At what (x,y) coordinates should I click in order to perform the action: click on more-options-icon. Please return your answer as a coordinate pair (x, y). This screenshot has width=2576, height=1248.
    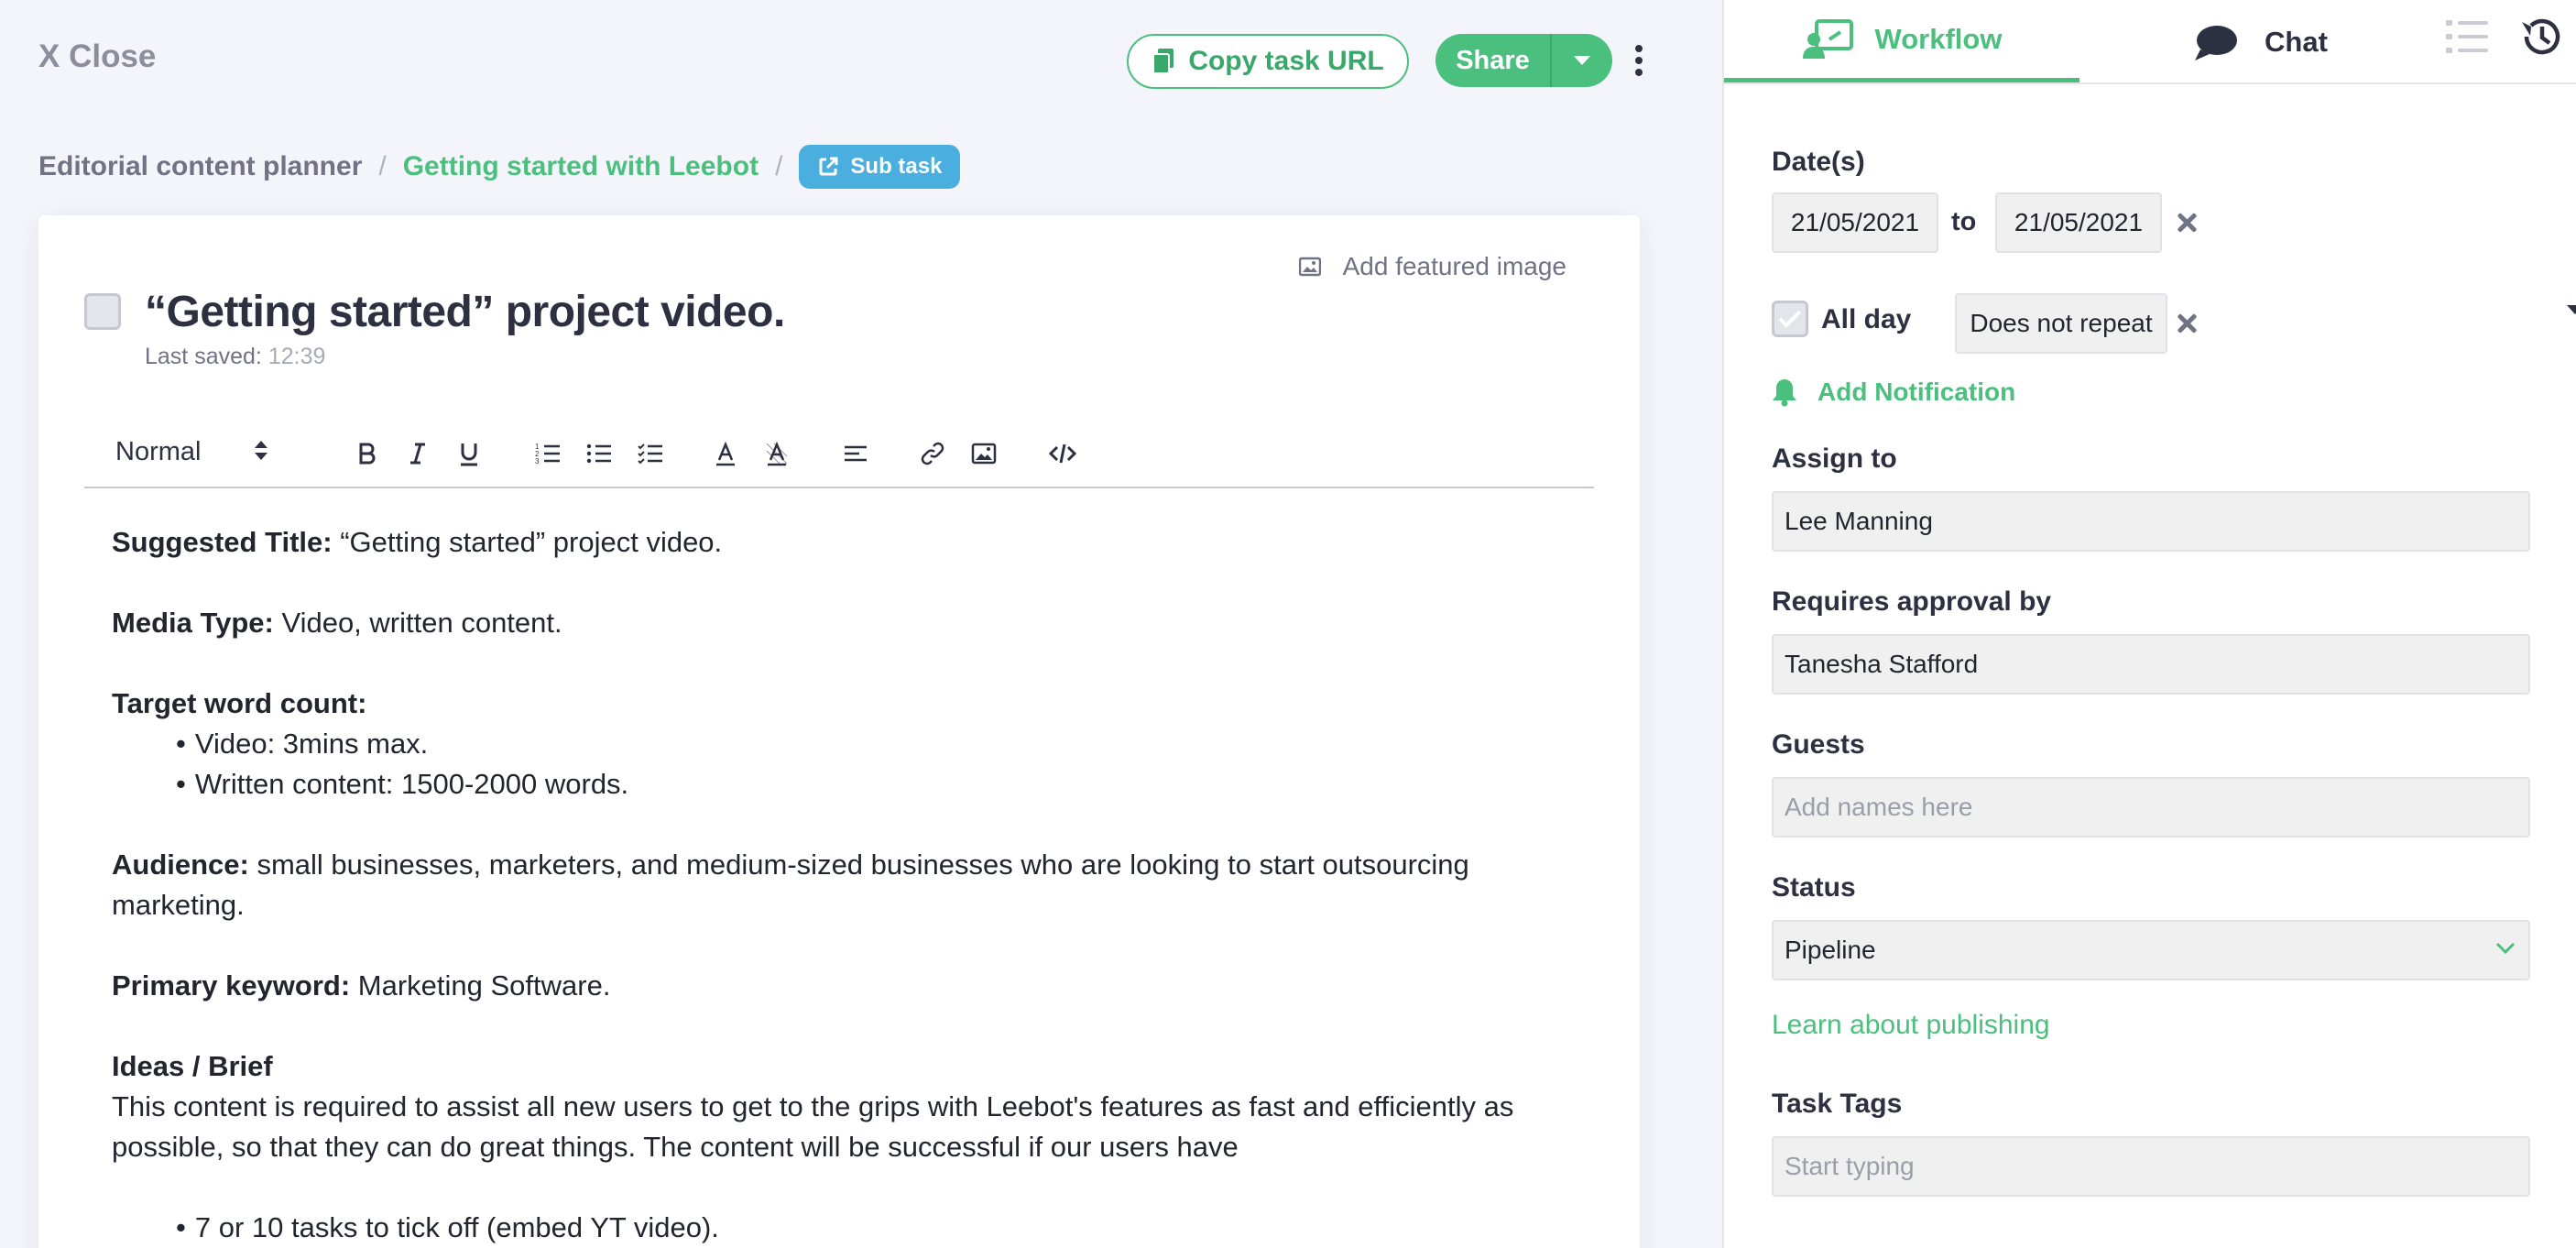
    Looking at the image, I should click on (1638, 63).